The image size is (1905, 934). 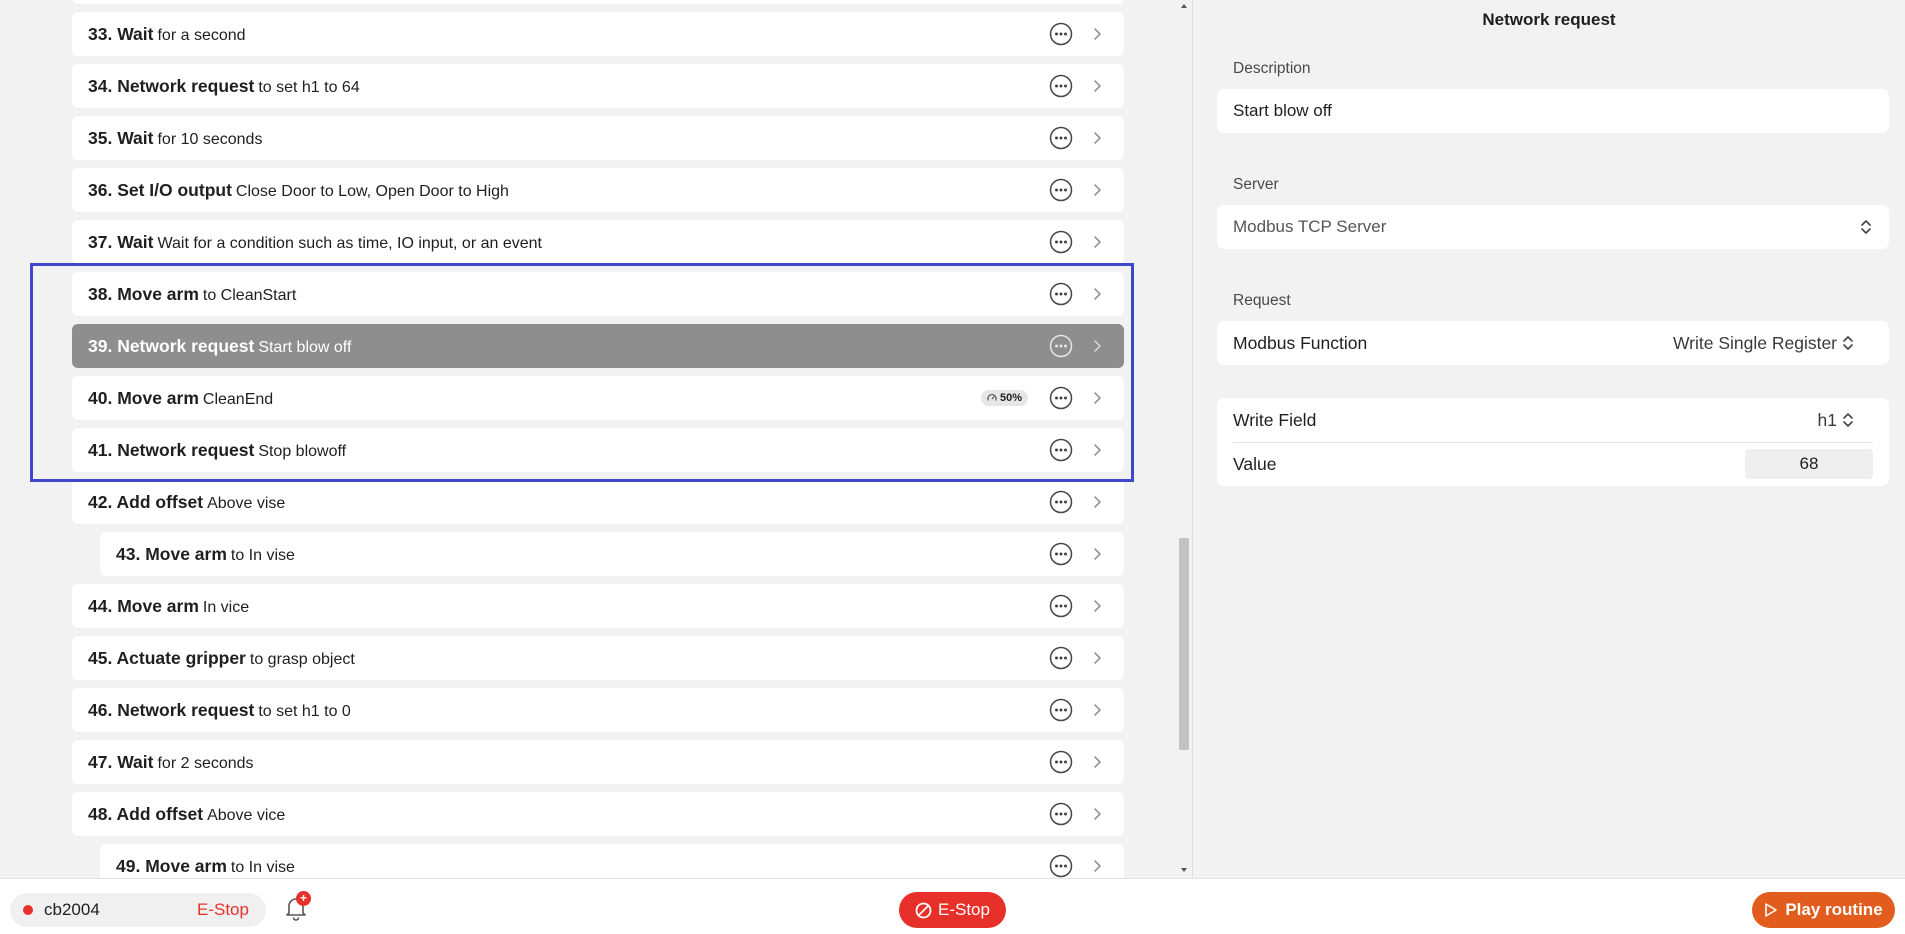 I want to click on step-title: 42. Add offset, so click(x=146, y=501).